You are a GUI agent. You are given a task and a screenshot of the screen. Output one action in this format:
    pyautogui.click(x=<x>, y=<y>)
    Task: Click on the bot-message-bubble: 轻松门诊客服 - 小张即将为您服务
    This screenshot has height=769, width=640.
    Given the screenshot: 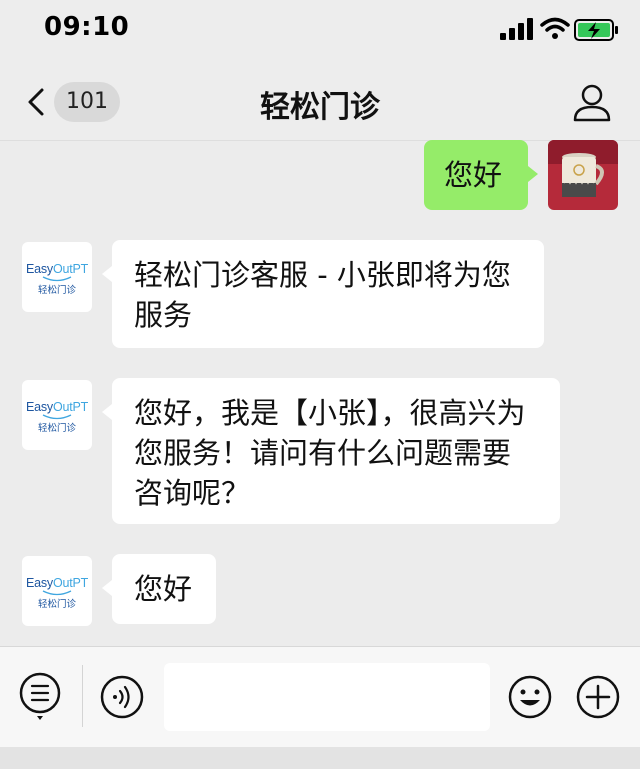 What is the action you would take?
    pyautogui.click(x=323, y=294)
    